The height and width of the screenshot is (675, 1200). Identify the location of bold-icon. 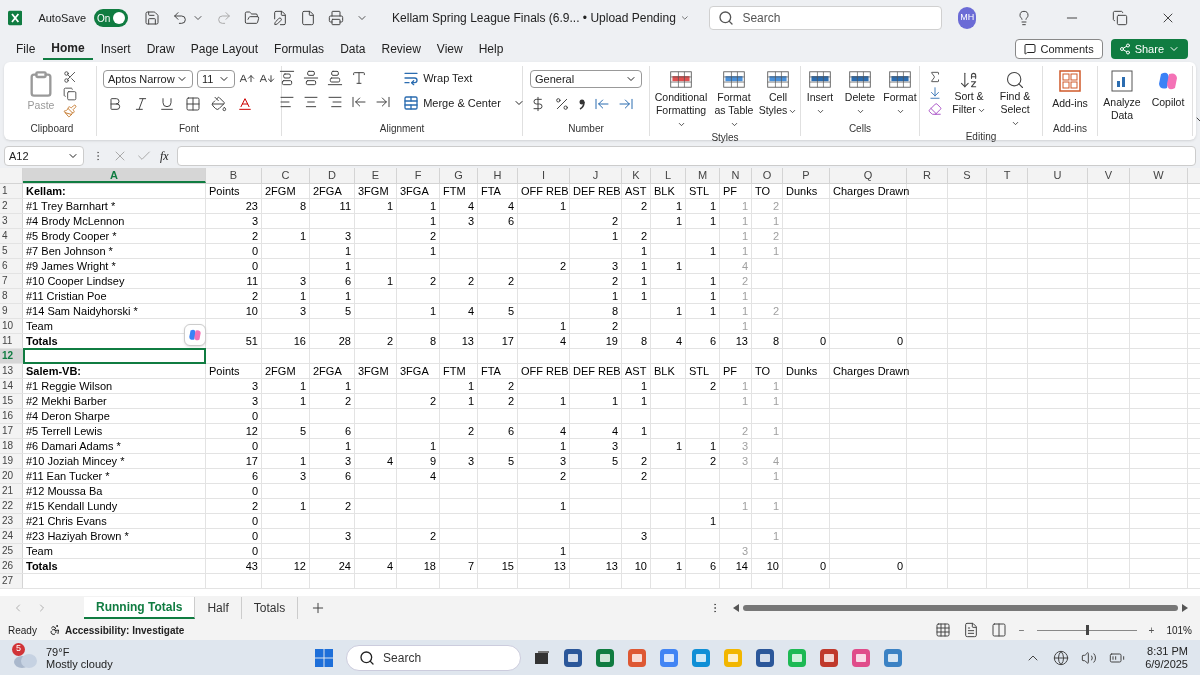
(115, 104).